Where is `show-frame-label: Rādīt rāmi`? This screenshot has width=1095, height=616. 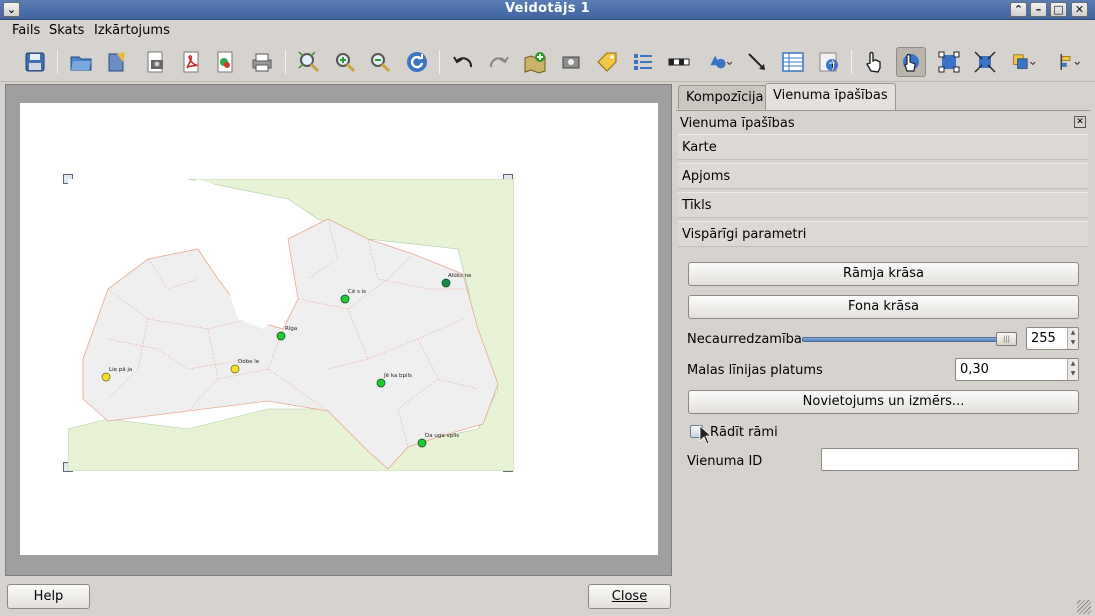 show-frame-label: Rādīt rāmi is located at coordinates (744, 432).